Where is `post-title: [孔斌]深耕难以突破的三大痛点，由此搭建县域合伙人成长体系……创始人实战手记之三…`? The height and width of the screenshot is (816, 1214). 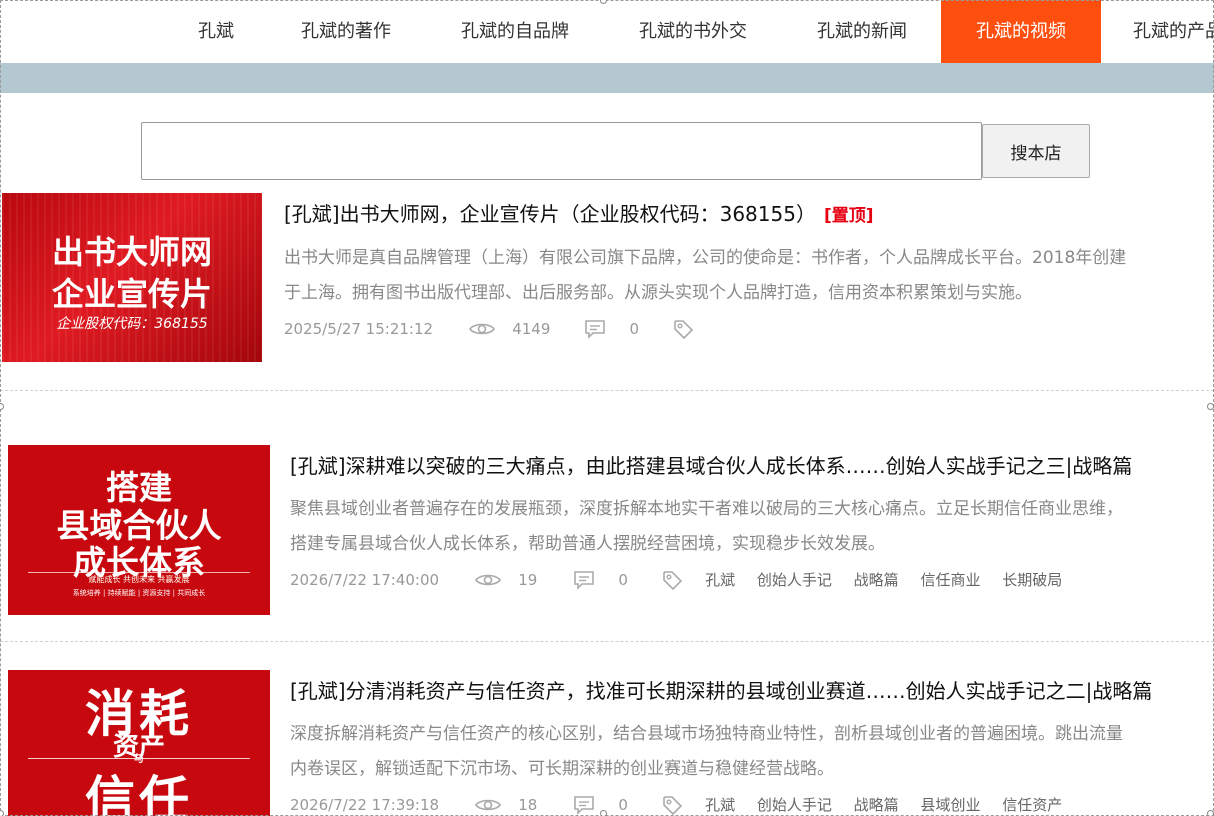 post-title: [孔斌]深耕难以突破的三大痛点，由此搭建县域合伙人成长体系……创始人实战手记之三… is located at coordinates (711, 464).